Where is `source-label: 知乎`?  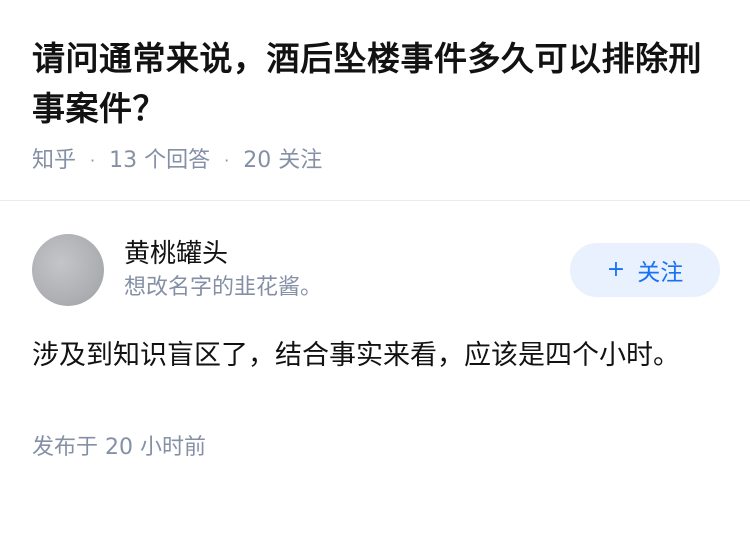
source-label: 知乎 is located at coordinates (54, 161).